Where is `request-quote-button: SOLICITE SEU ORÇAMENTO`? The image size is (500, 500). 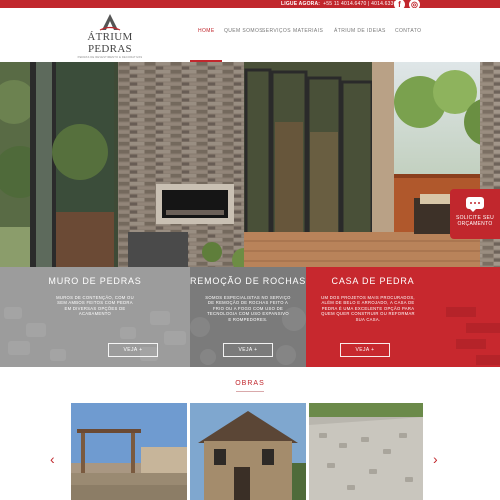 request-quote-button: SOLICITE SEU ORÇAMENTO is located at coordinates (475, 214).